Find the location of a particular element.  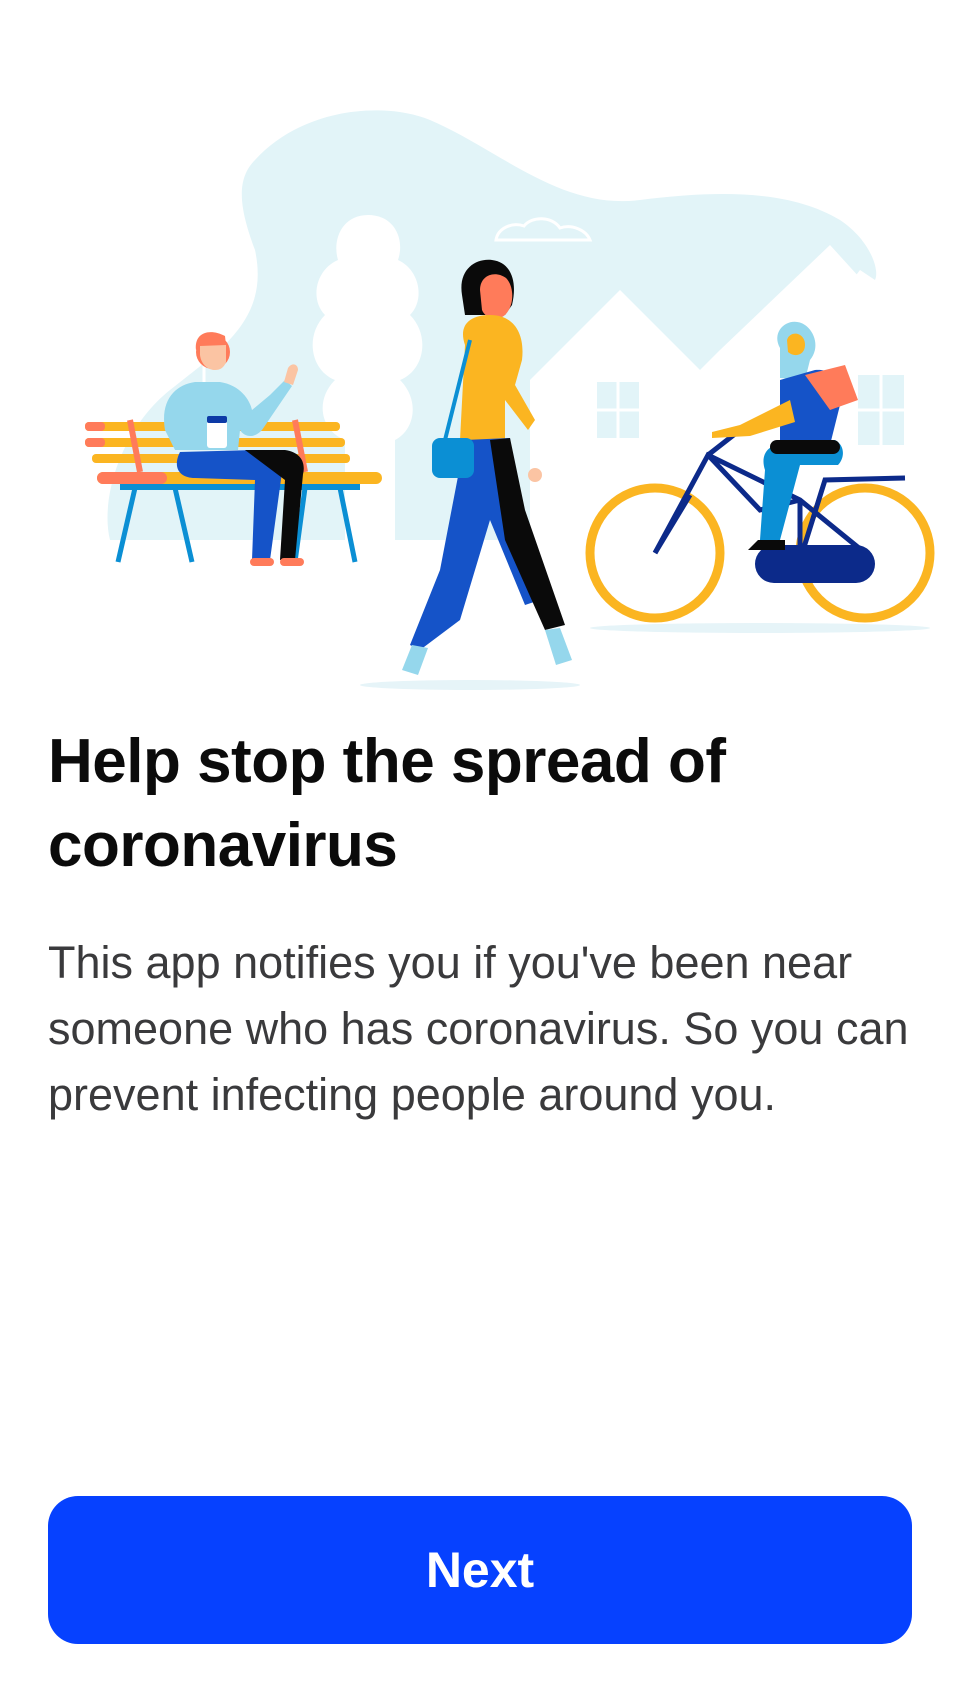

page-title: Help stop the spread of coronavirus is located at coordinates (387, 803).